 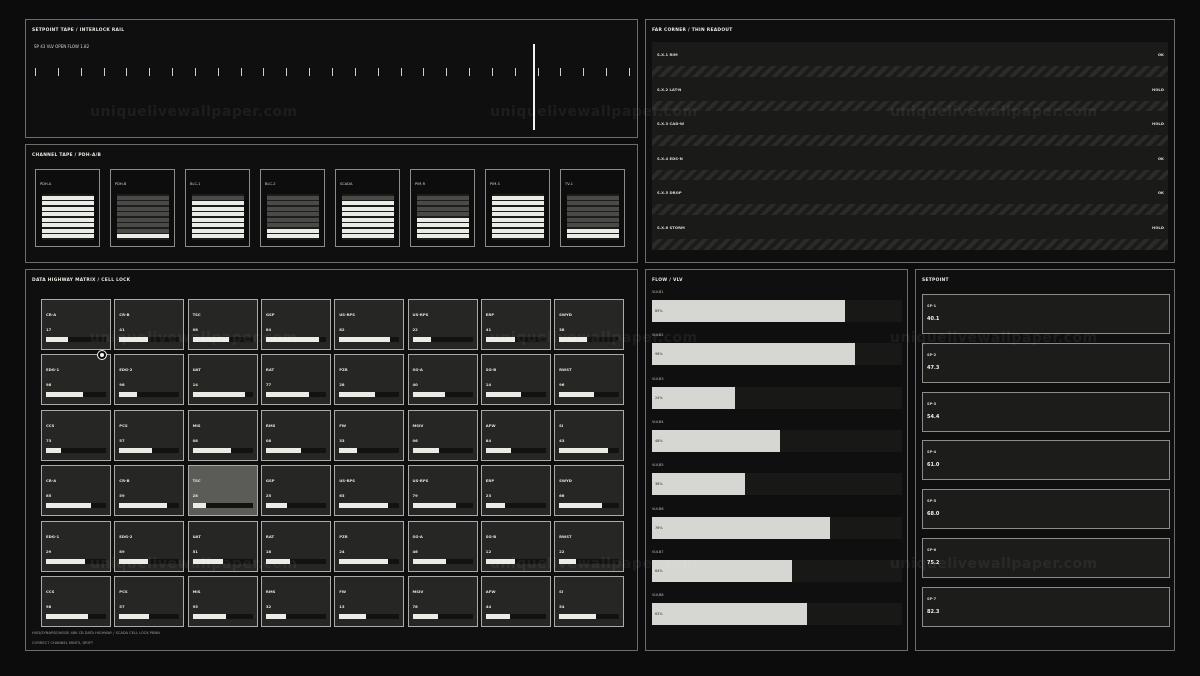 What do you see at coordinates (76, 380) in the screenshot?
I see `matrix-cell: EDG-1 98` at bounding box center [76, 380].